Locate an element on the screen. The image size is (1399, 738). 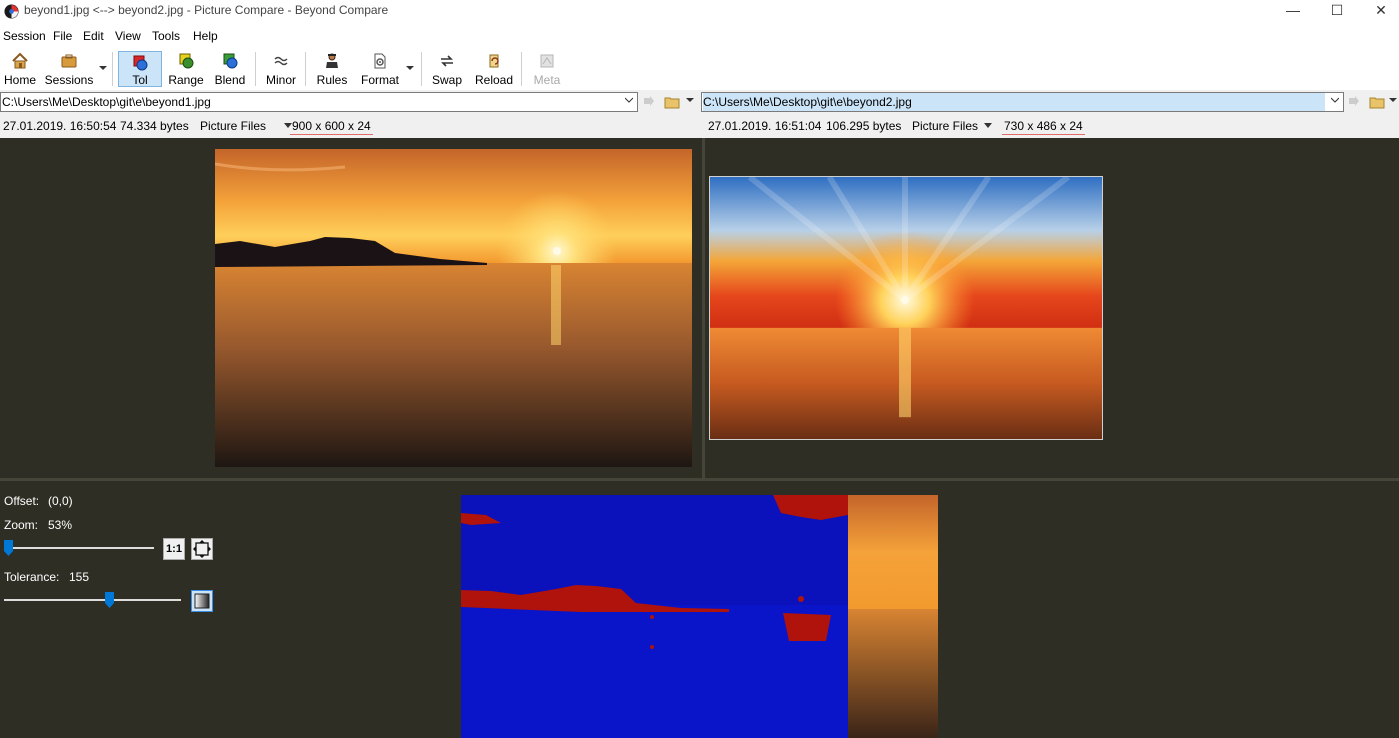
rules-icon is located at coordinates (332, 60).